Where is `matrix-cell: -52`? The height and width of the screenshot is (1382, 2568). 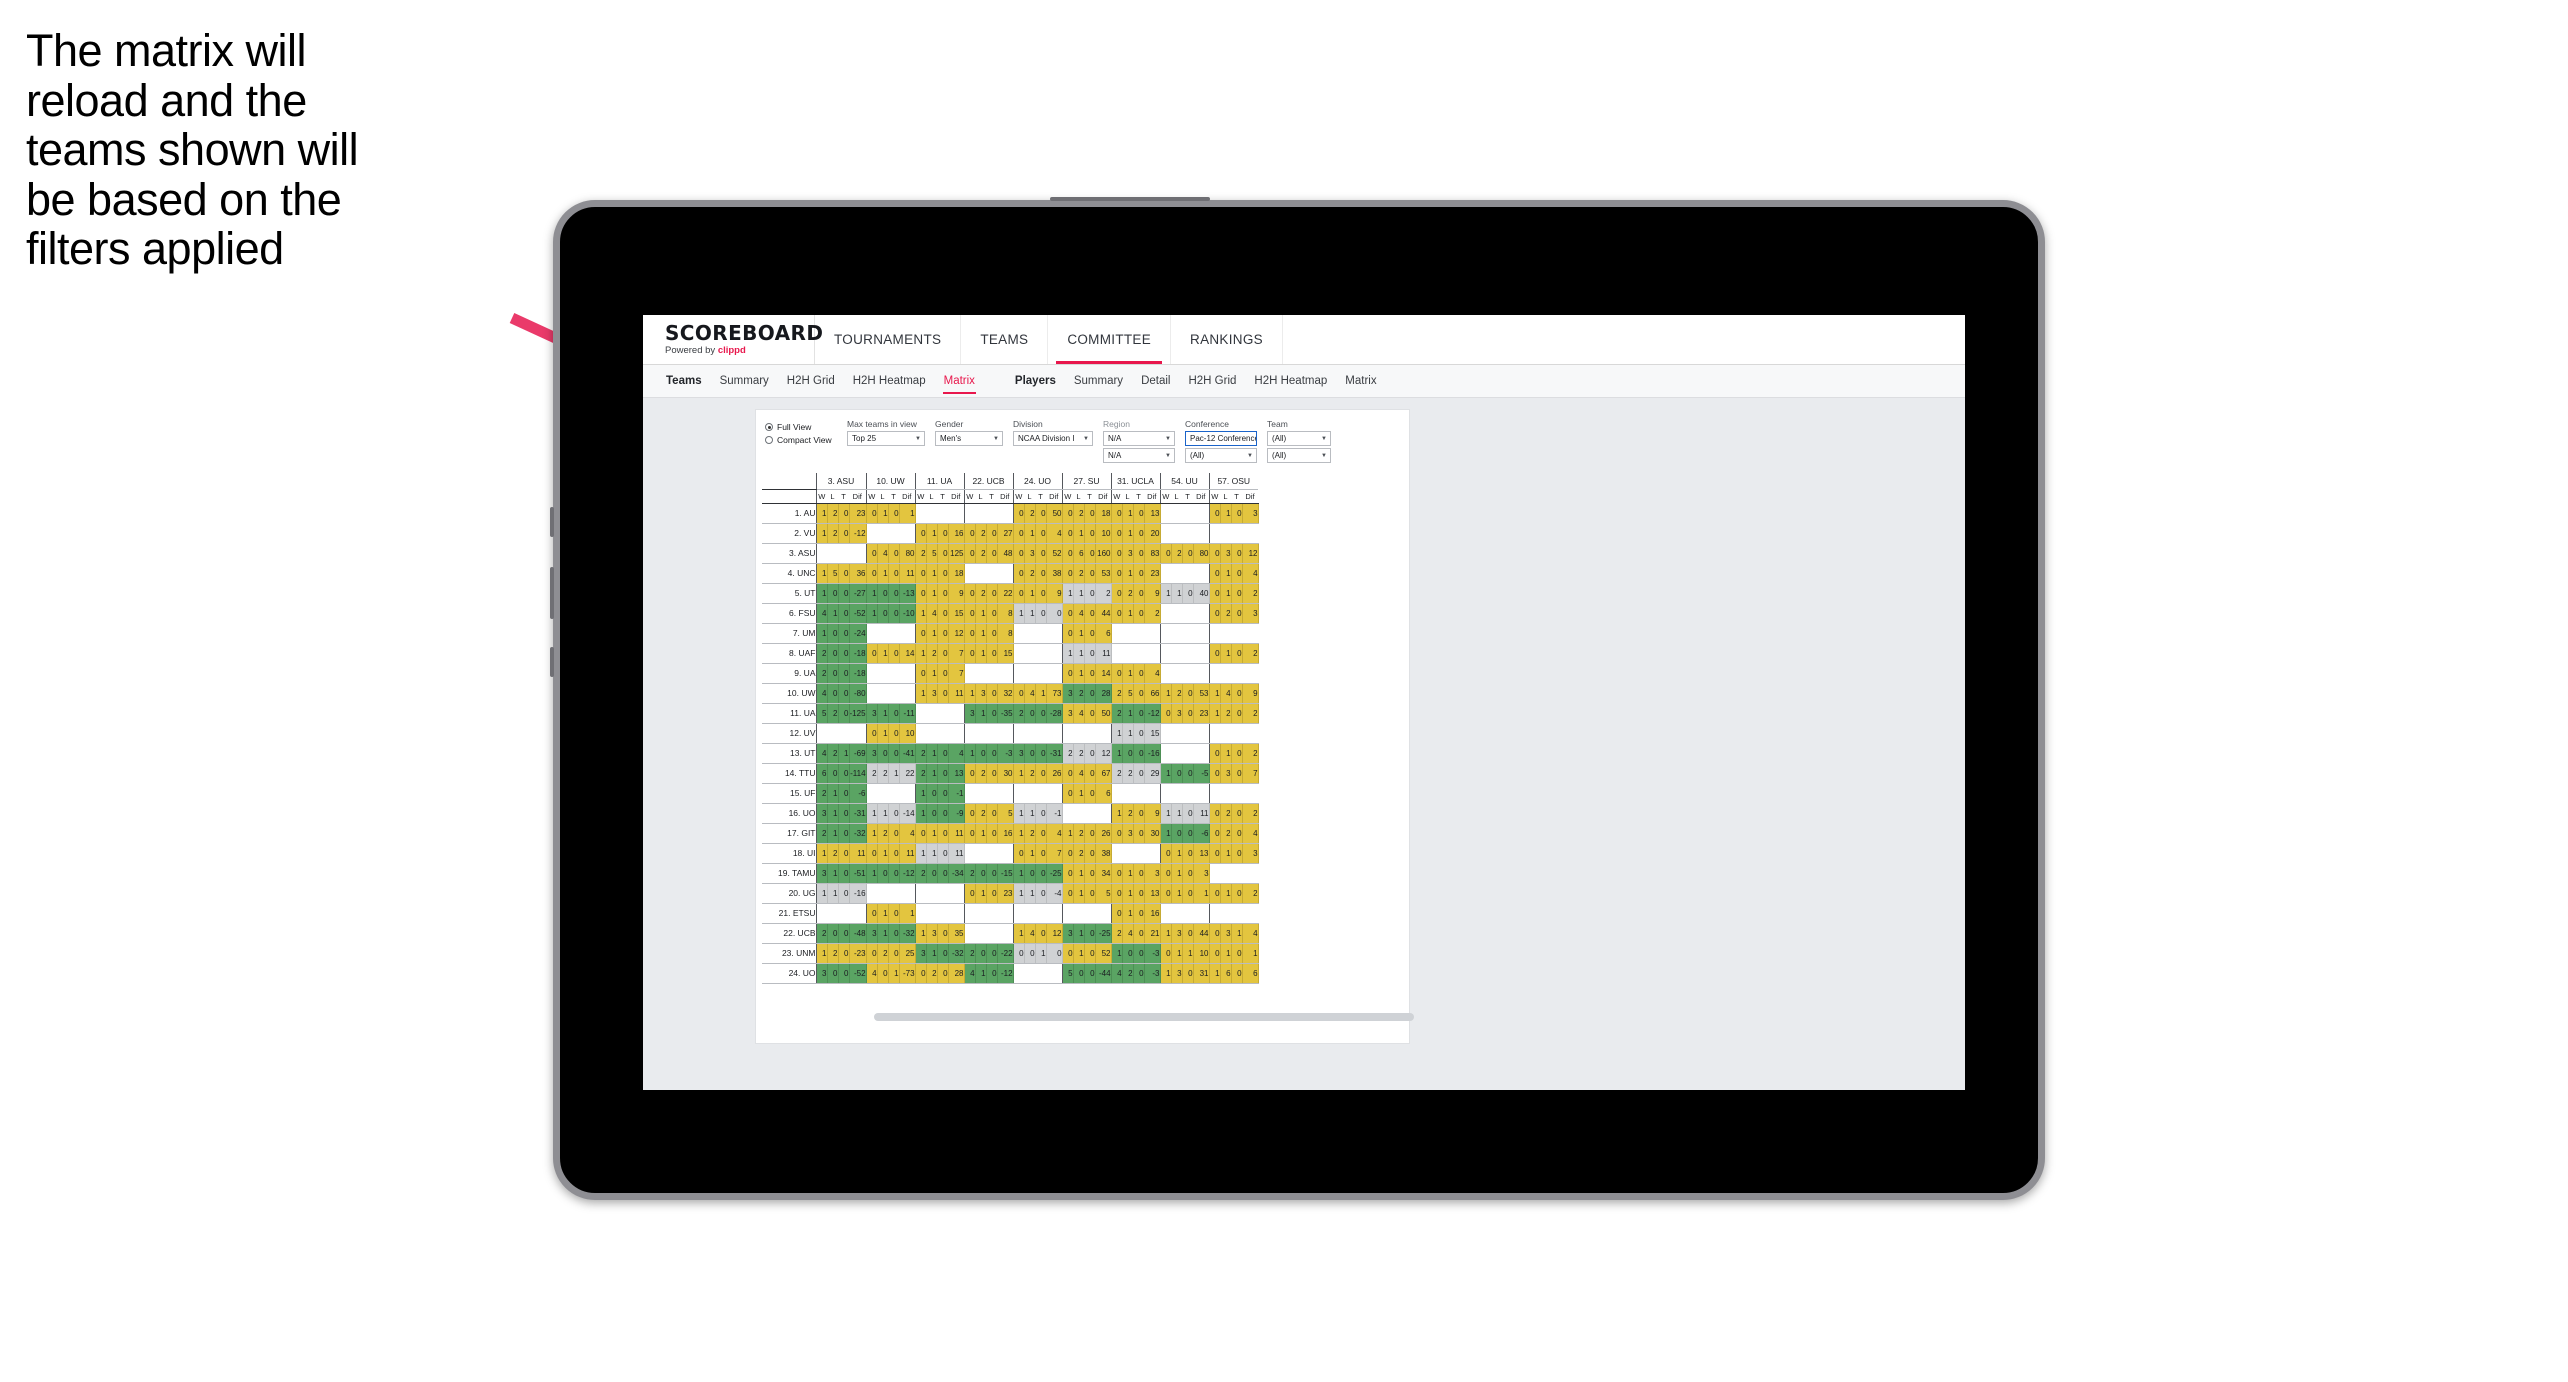 matrix-cell: -52 is located at coordinates (858, 973).